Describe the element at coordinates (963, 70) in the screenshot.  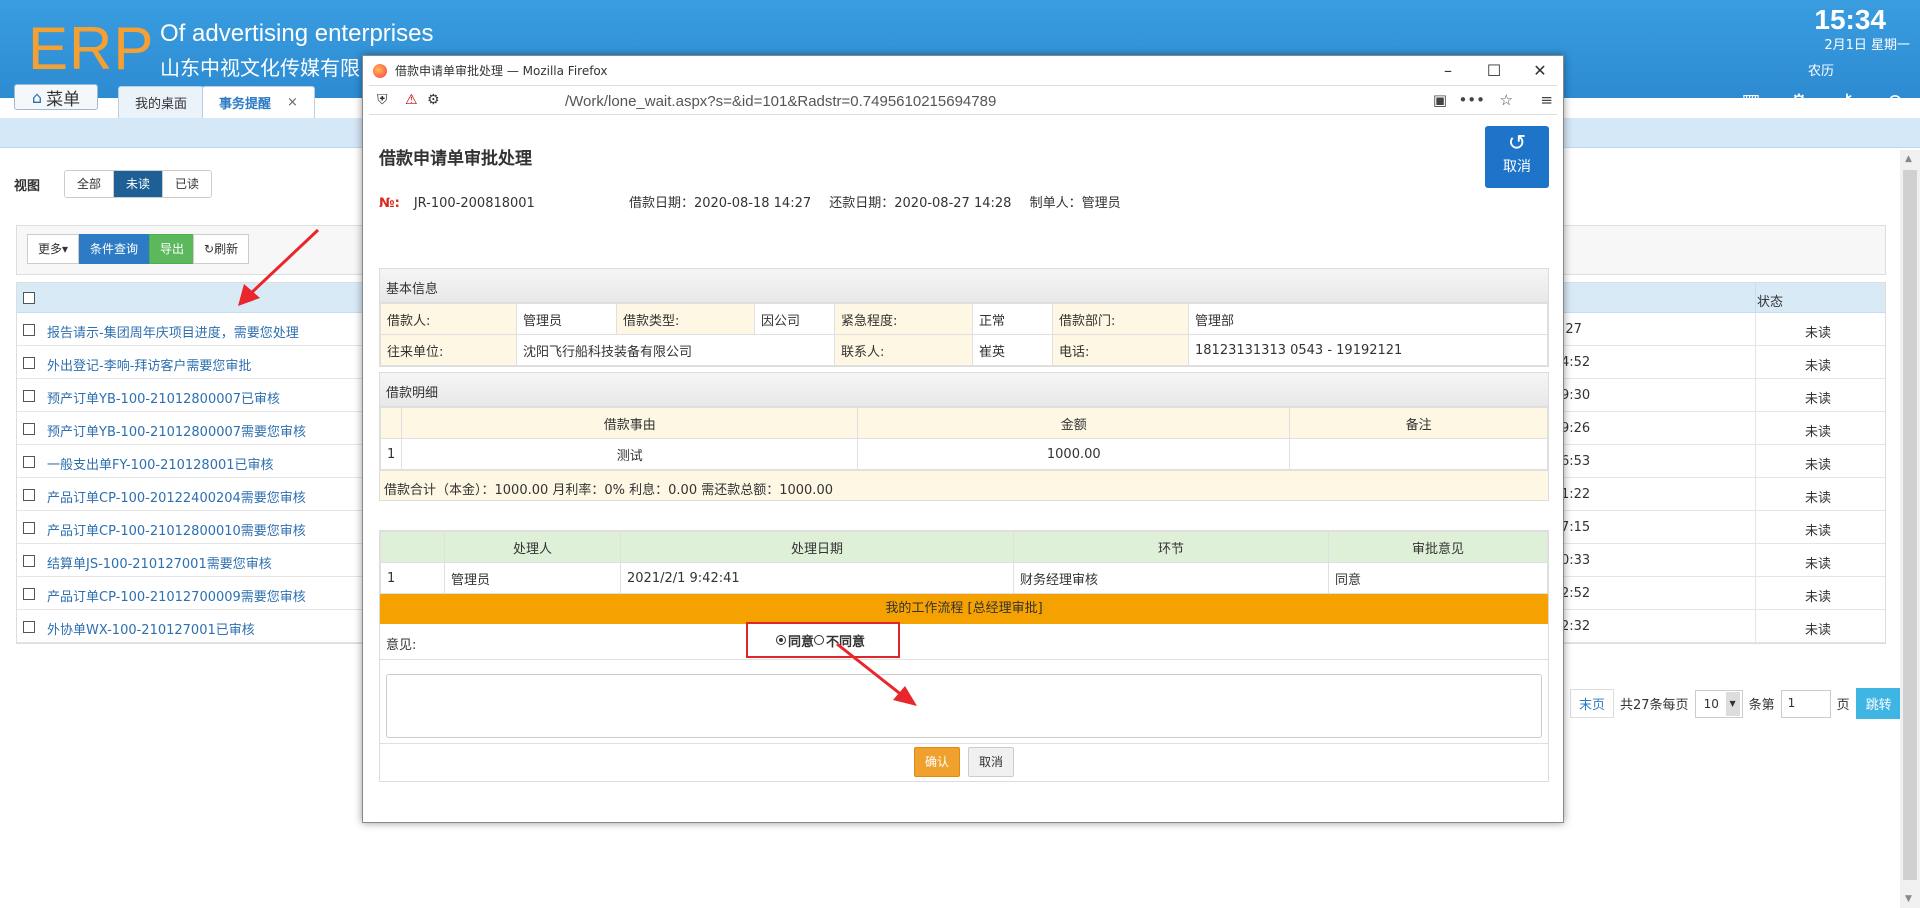
I see `window-titlebar: 借款申请单审批处理 — Mozilla Firefox – ☐ ✕` at that location.